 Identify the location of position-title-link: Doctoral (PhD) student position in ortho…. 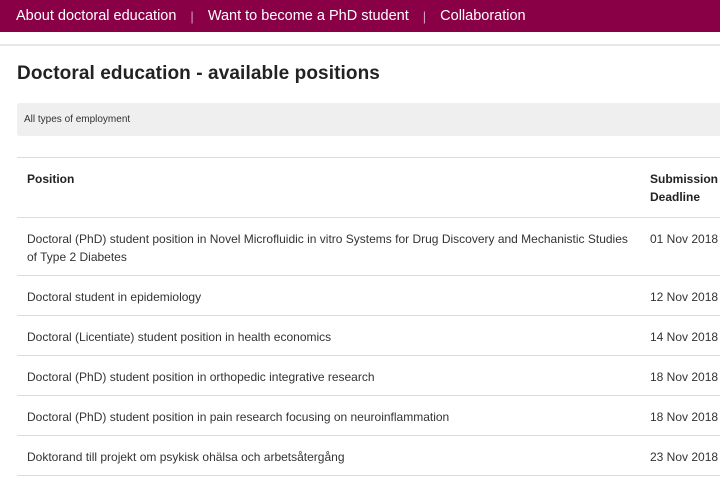
(328, 375).